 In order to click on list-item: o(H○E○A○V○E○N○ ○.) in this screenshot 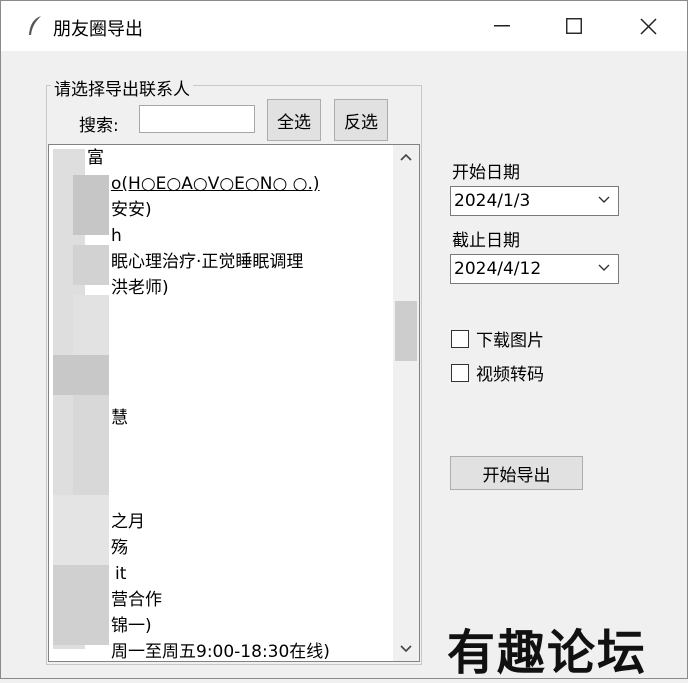, I will do `click(215, 184)`.